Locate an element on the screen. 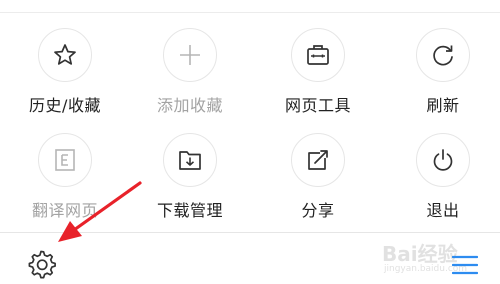 The image size is (500, 284). share-icon is located at coordinates (318, 160).